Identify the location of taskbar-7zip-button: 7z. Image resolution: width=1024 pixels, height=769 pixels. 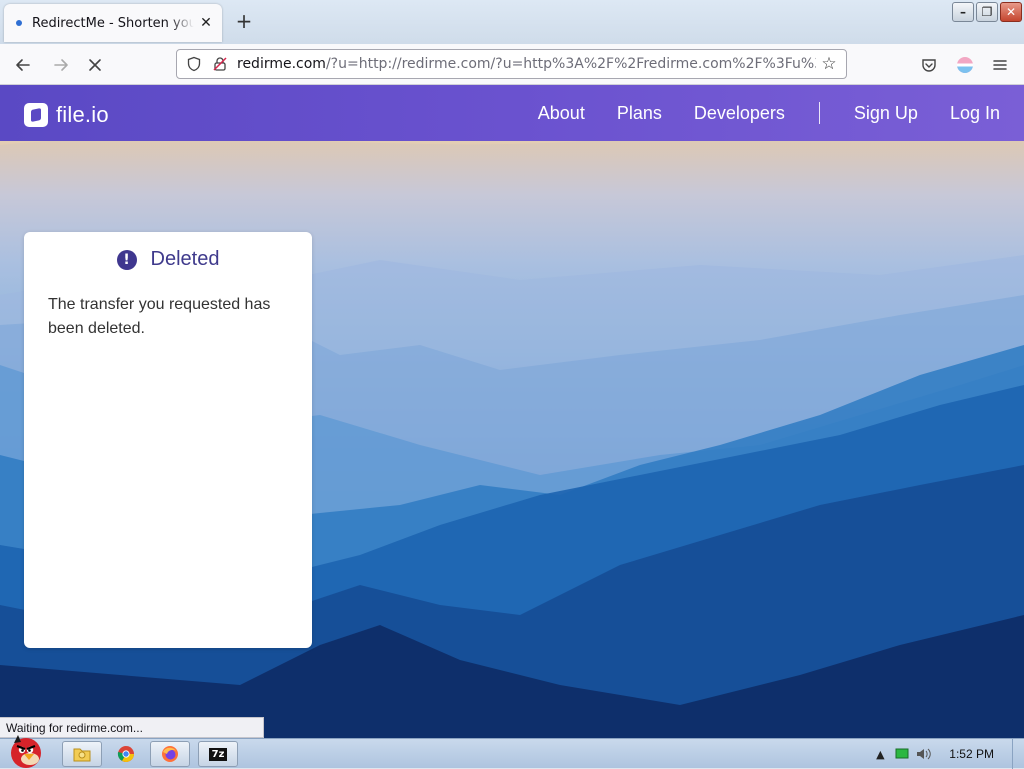
(218, 754).